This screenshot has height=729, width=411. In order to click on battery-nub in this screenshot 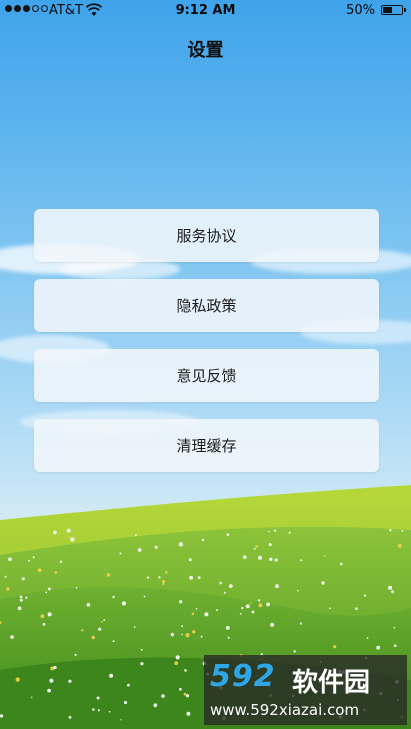, I will do `click(405, 10)`.